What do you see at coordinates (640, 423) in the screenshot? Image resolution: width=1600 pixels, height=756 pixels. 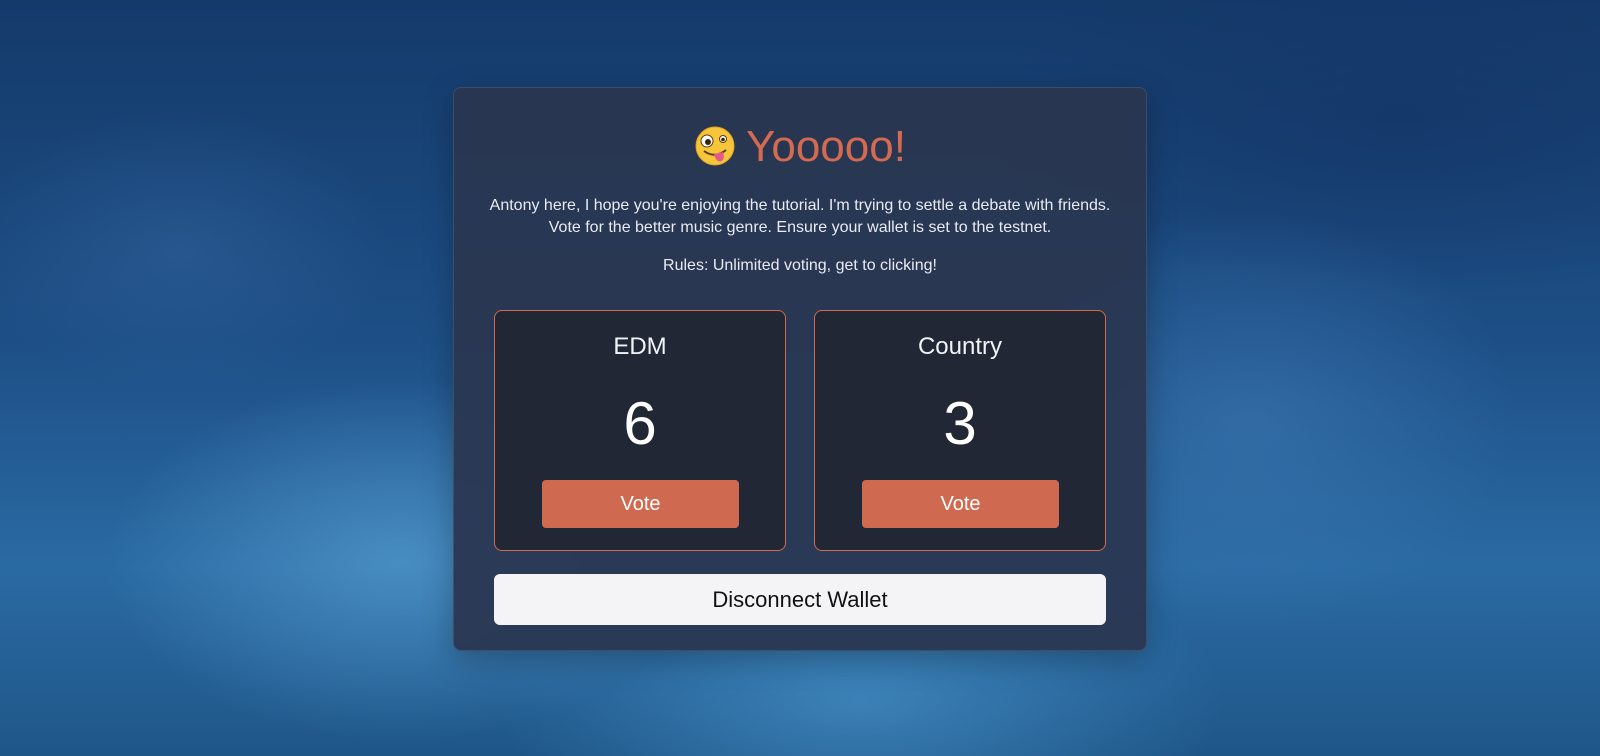 I see `vote-count: 6` at bounding box center [640, 423].